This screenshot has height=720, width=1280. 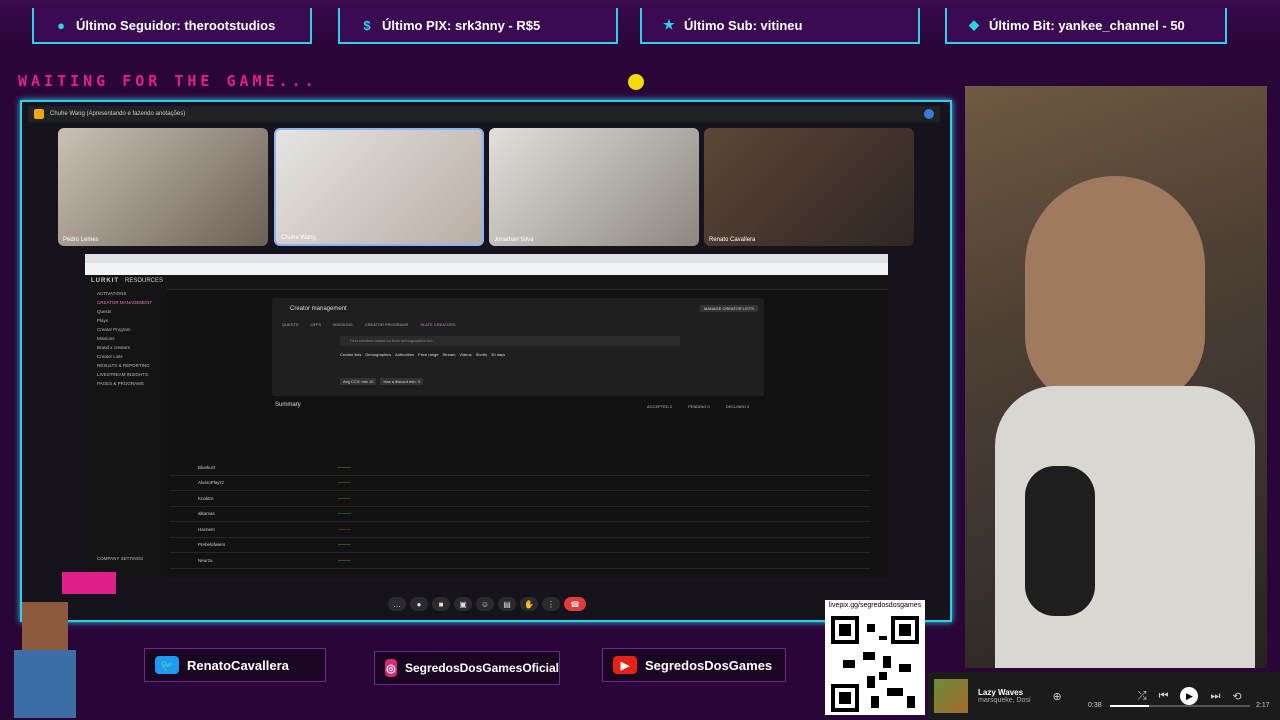 What do you see at coordinates (428, 354) in the screenshot?
I see `filter-chip: Price range` at bounding box center [428, 354].